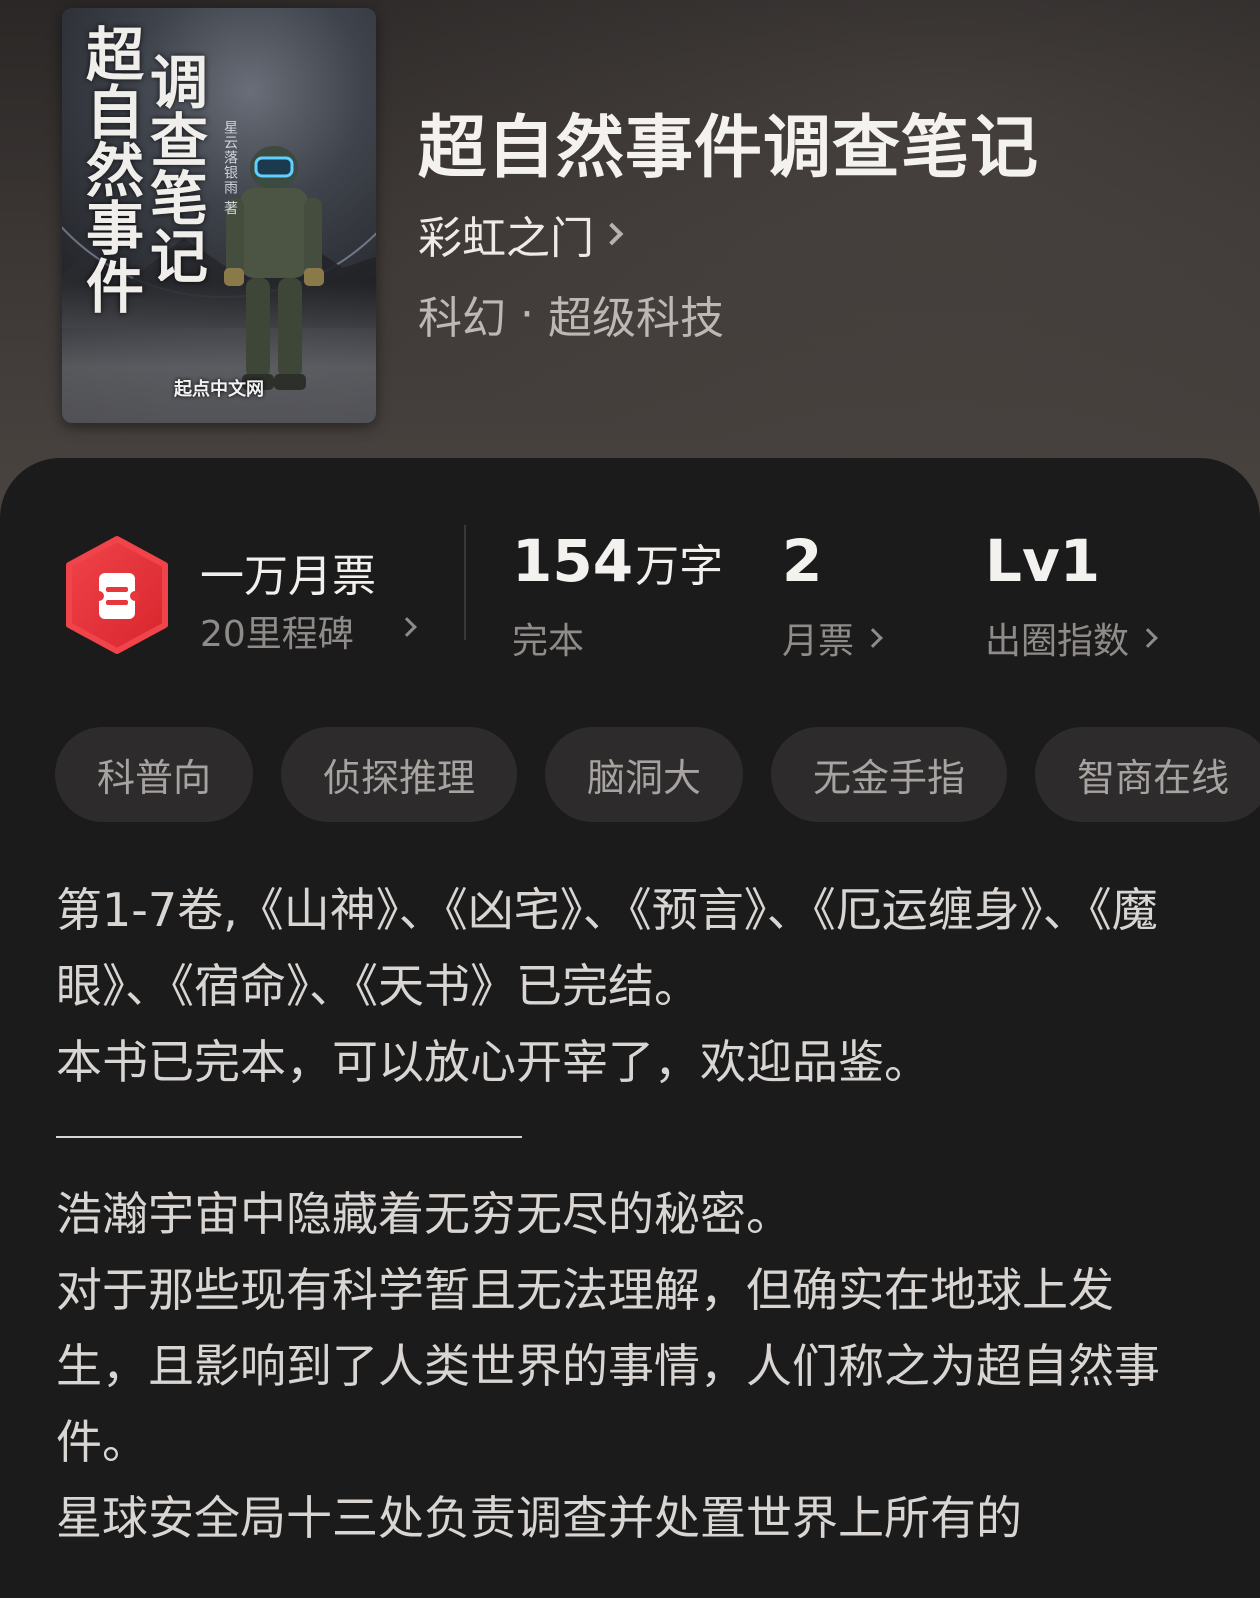  Describe the element at coordinates (573, 561) in the screenshot. I see `word-count-number: 154` at that location.